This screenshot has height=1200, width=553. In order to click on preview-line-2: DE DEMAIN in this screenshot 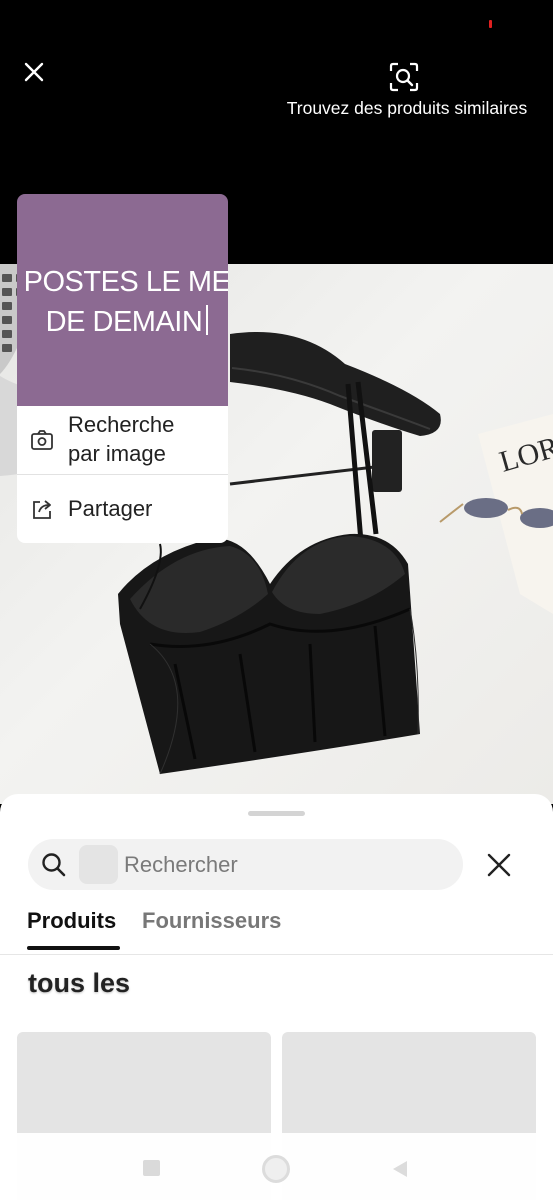, I will do `click(122, 322)`.